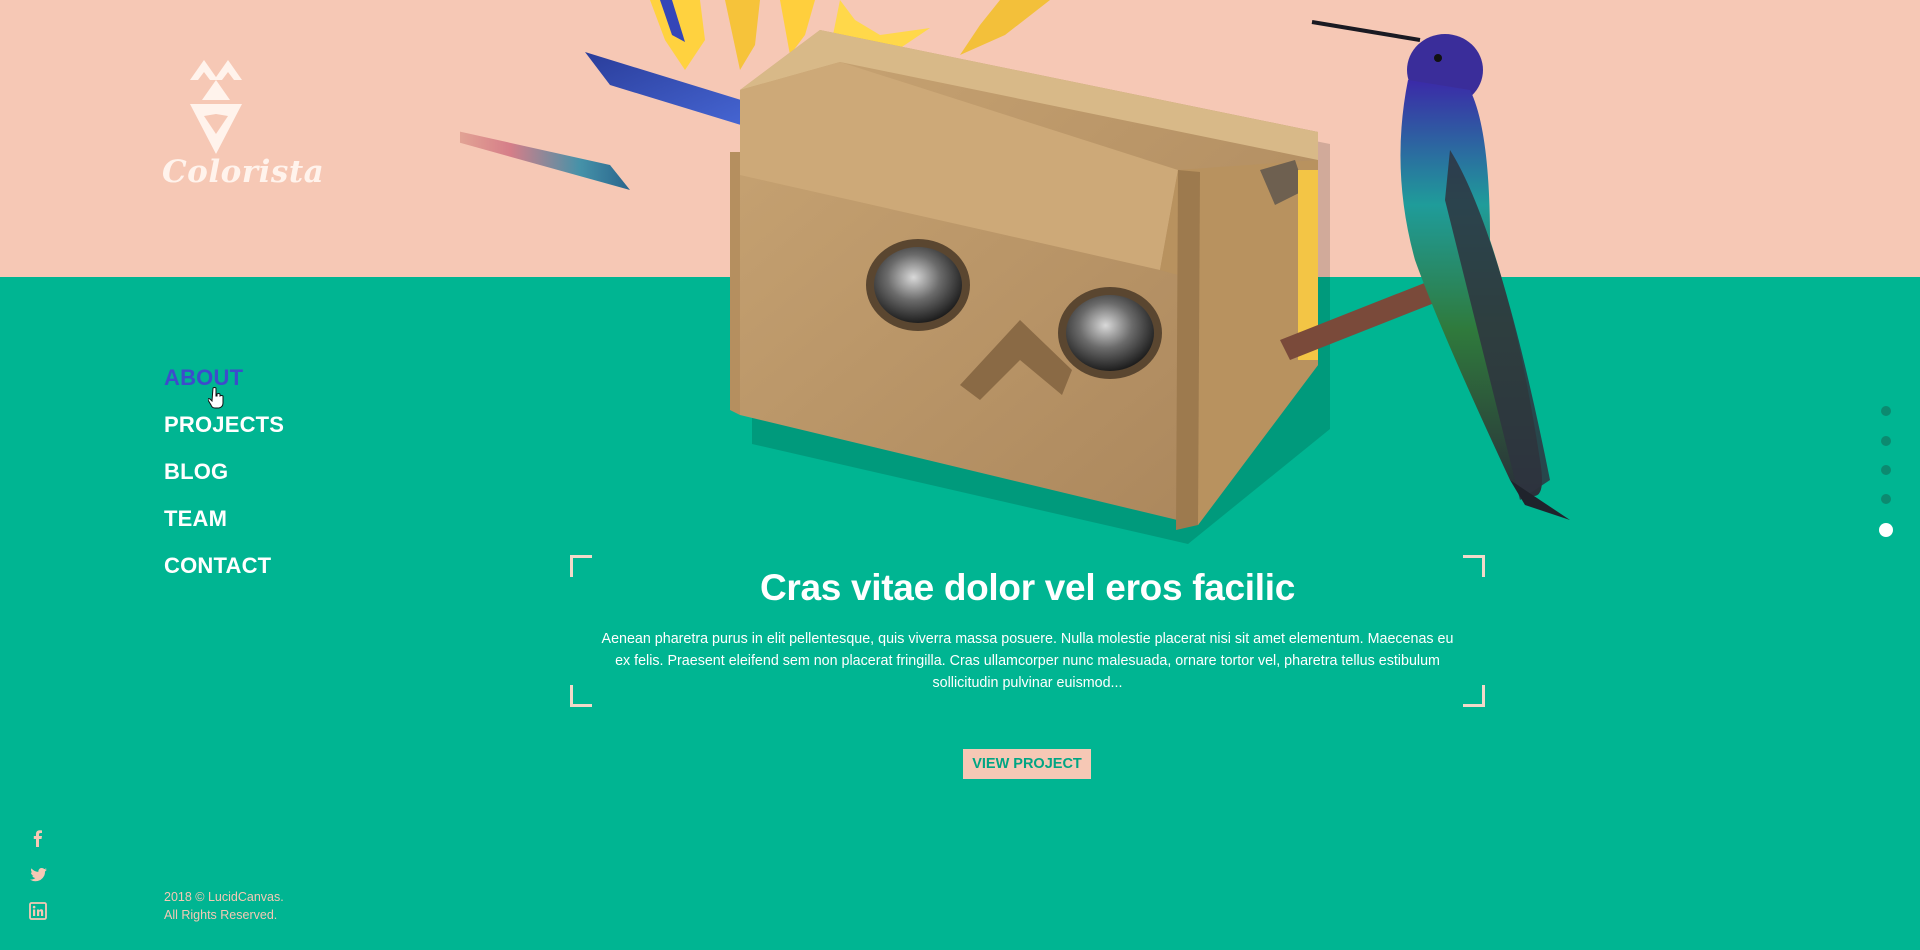 This screenshot has height=950, width=1920. What do you see at coordinates (224, 377) in the screenshot?
I see `nav-item-about: ABOUT` at bounding box center [224, 377].